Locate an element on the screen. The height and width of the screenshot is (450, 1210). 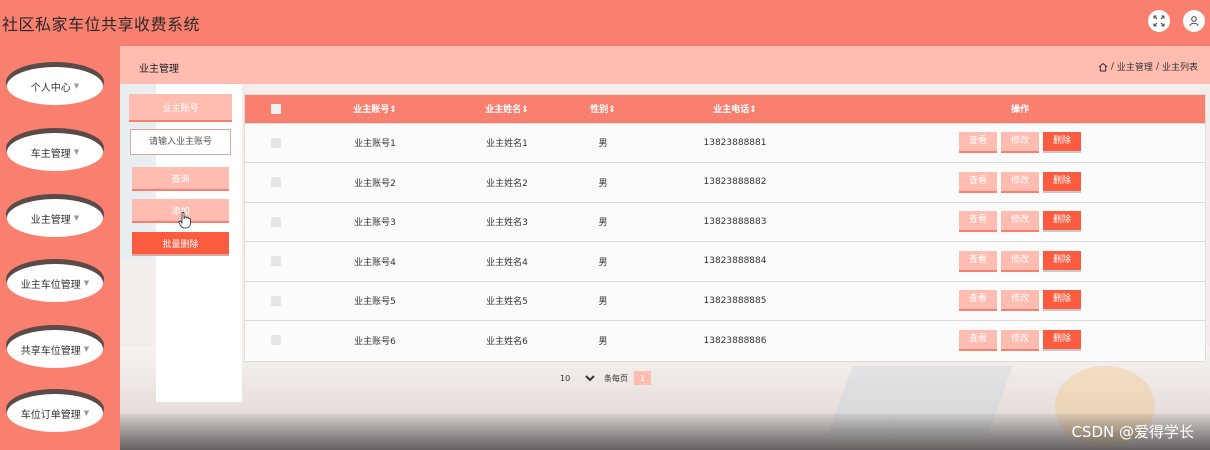
sidebar-item-label: 共享车位管理 is located at coordinates (50, 351).